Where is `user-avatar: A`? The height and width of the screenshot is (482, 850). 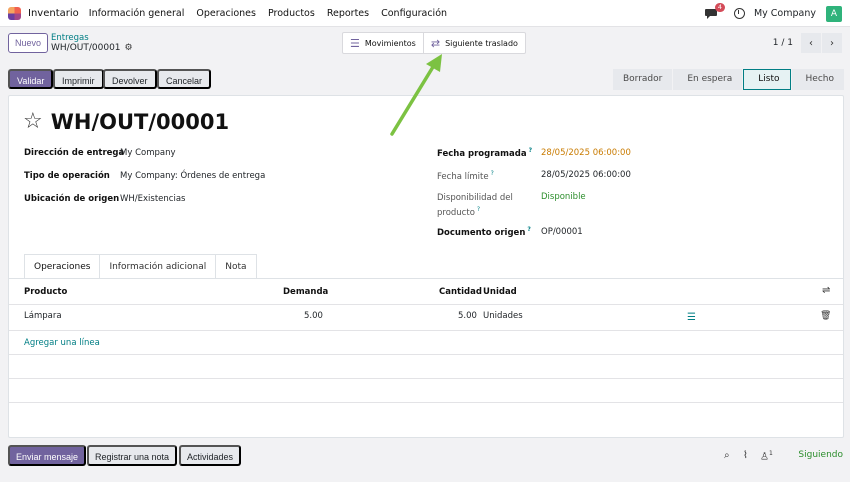
user-avatar: A is located at coordinates (834, 13).